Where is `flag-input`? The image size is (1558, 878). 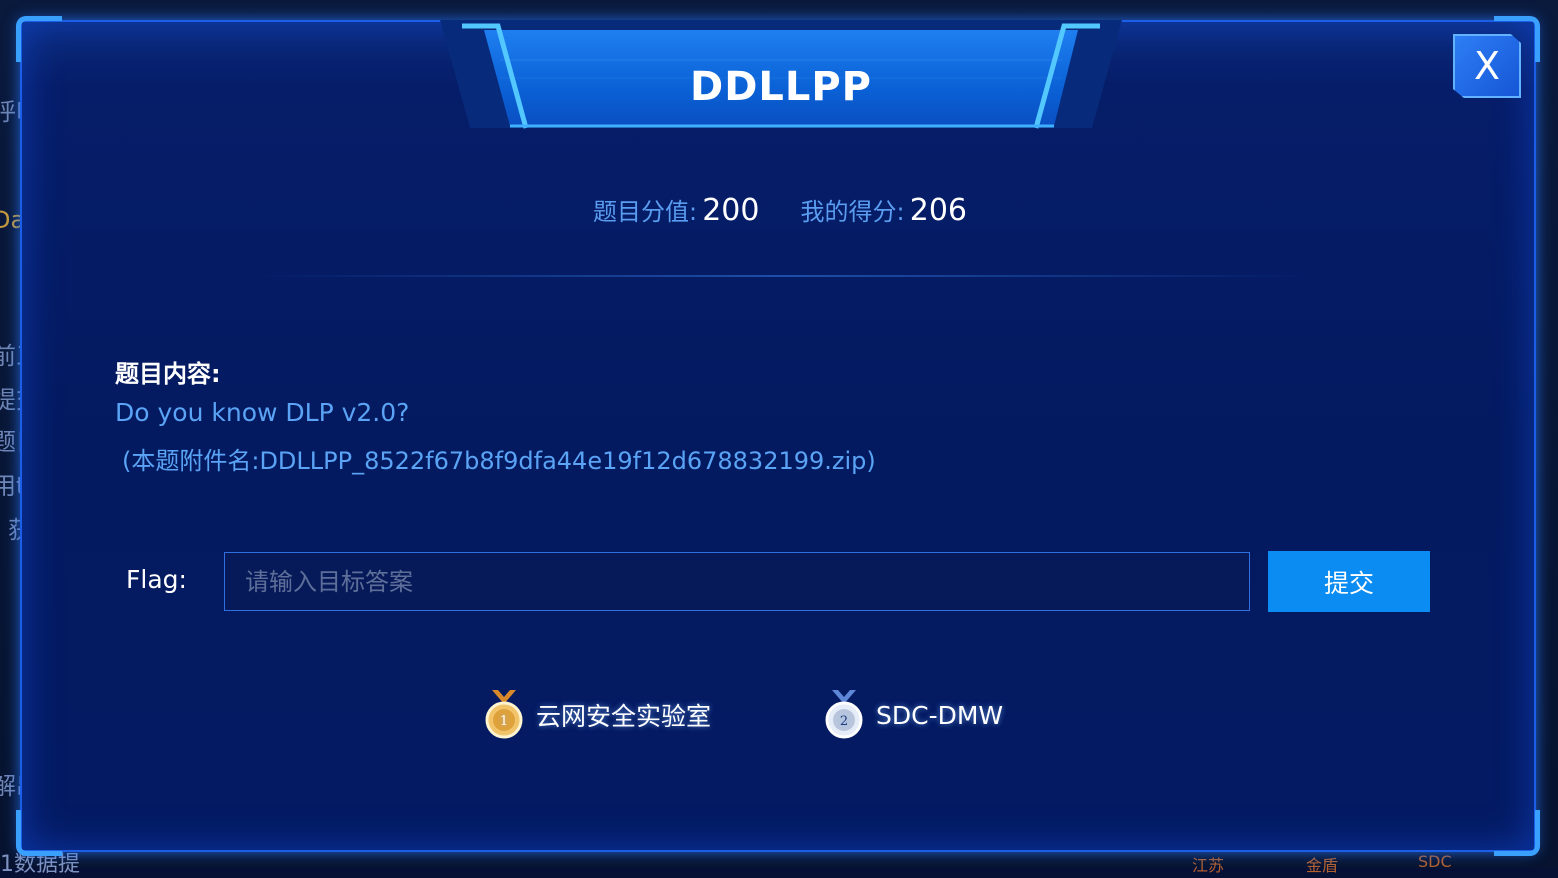
flag-input is located at coordinates (737, 581).